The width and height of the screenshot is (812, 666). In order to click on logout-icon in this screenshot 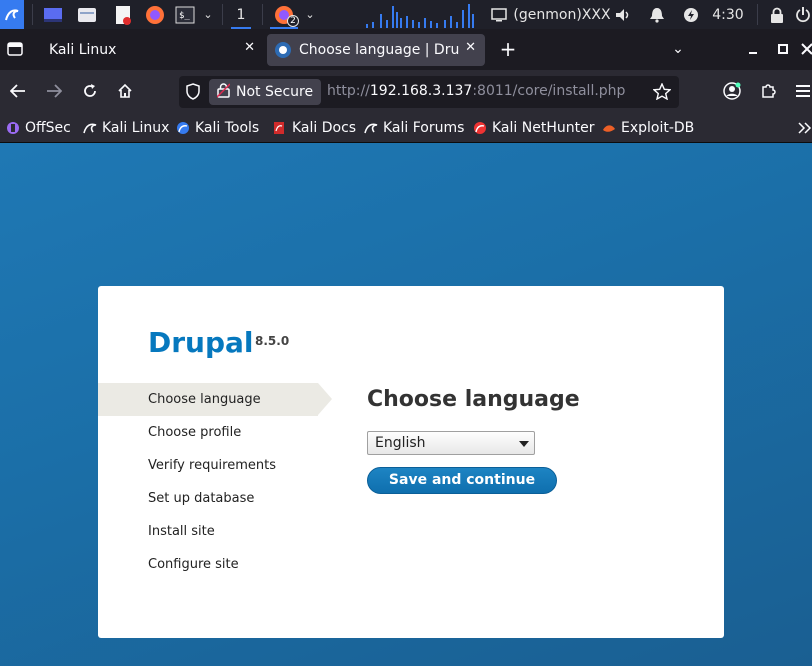, I will do `click(803, 14)`.